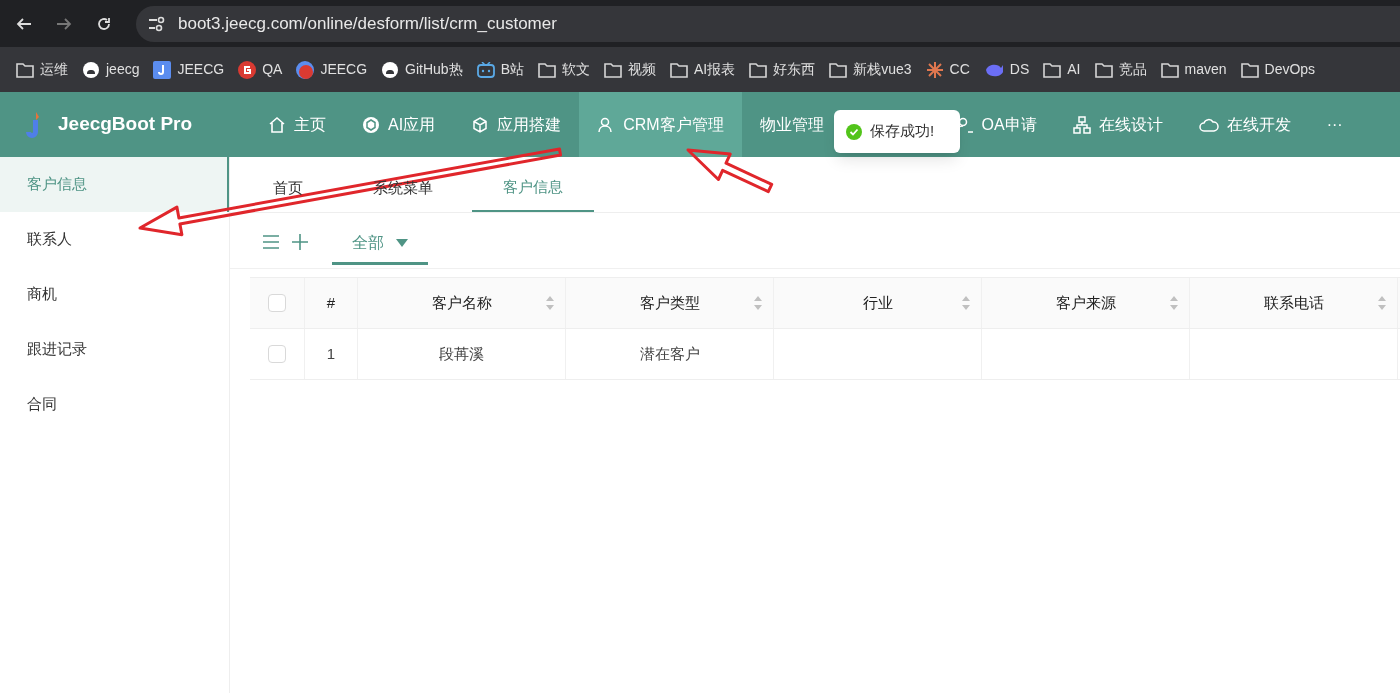 The width and height of the screenshot is (1400, 693). What do you see at coordinates (371, 124) in the screenshot?
I see `ai-icon` at bounding box center [371, 124].